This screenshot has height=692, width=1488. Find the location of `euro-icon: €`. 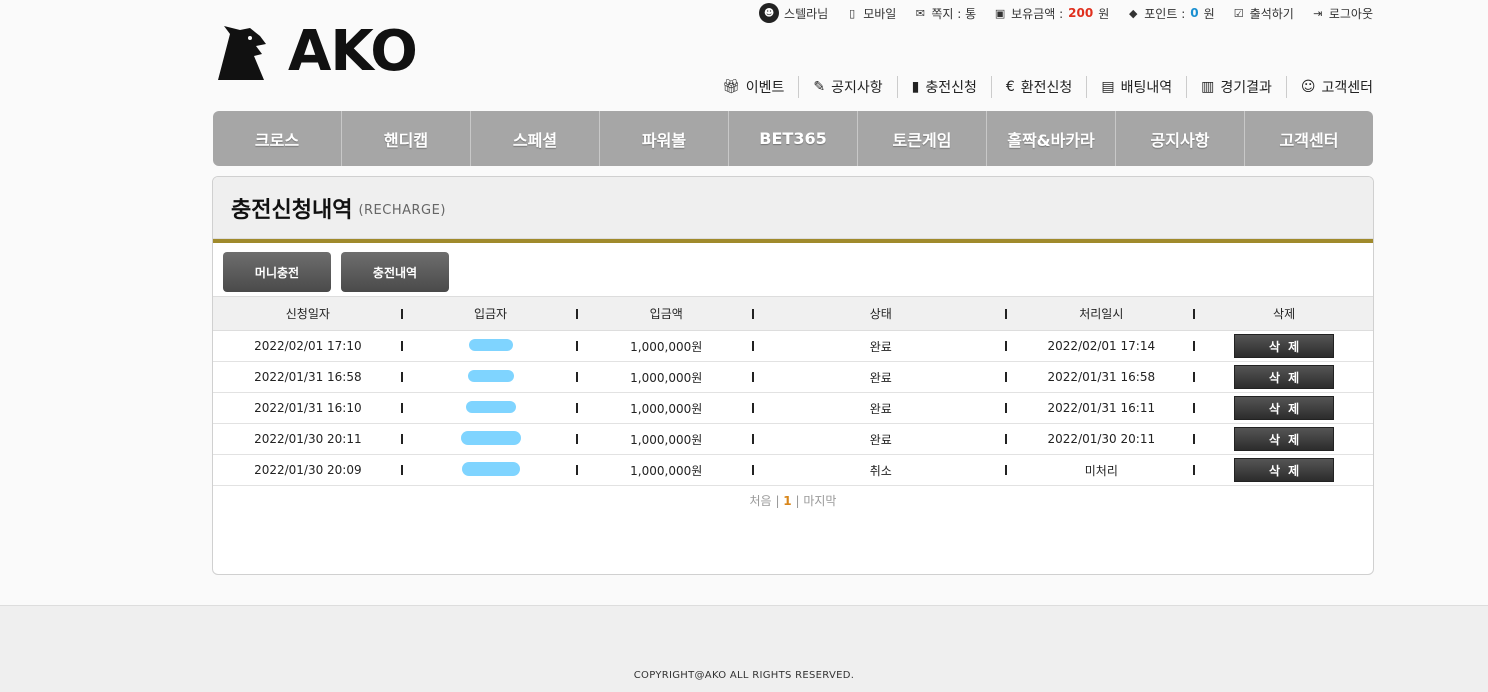

euro-icon: € is located at coordinates (1010, 87).